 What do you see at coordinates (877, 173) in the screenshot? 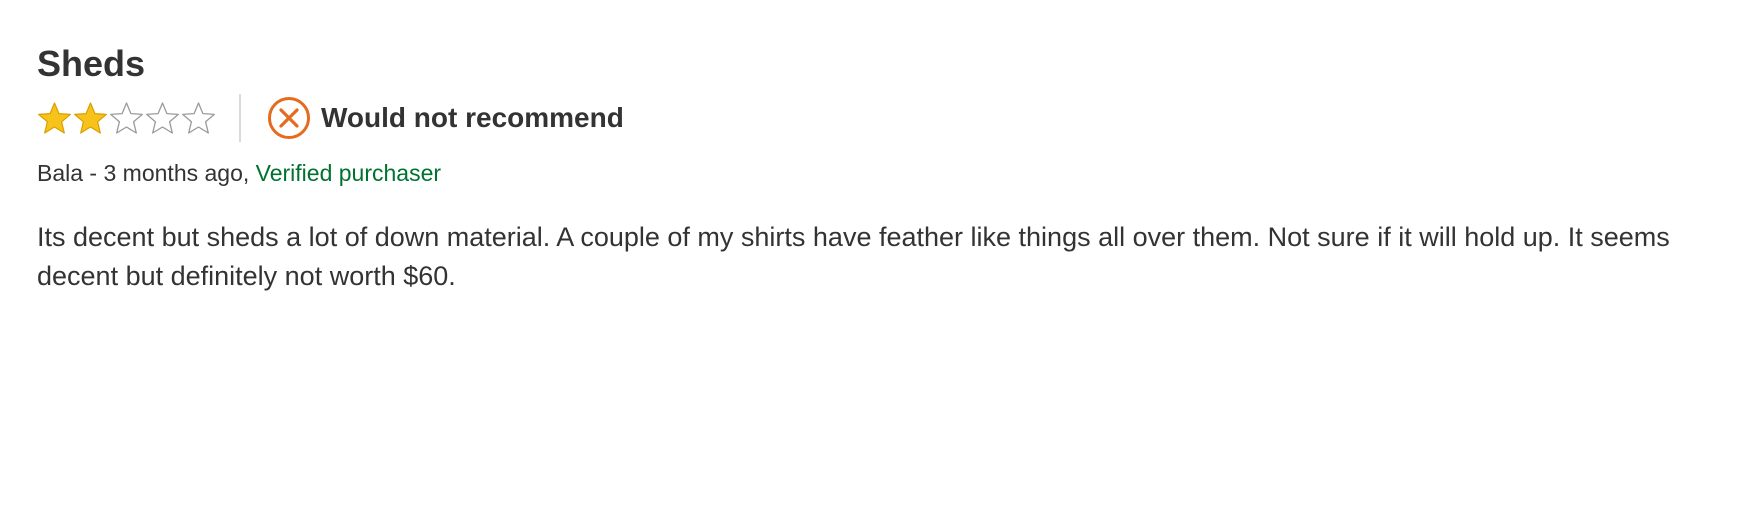
I see `review-meta: Bala - 3 months ago, Verified purchaser` at bounding box center [877, 173].